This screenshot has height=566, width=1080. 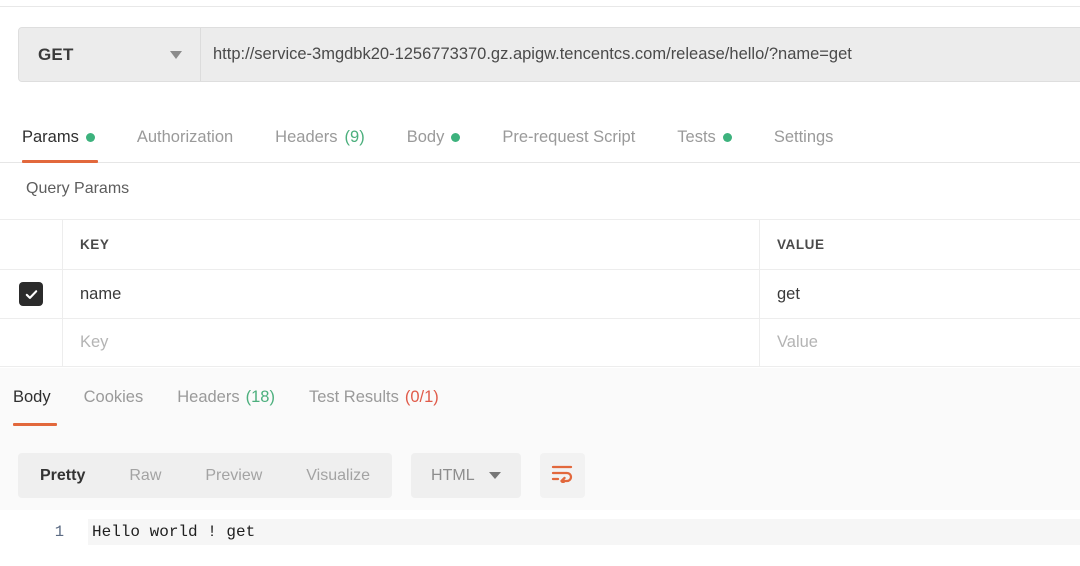 What do you see at coordinates (31, 342) in the screenshot?
I see `row-checkbox-cell-empty` at bounding box center [31, 342].